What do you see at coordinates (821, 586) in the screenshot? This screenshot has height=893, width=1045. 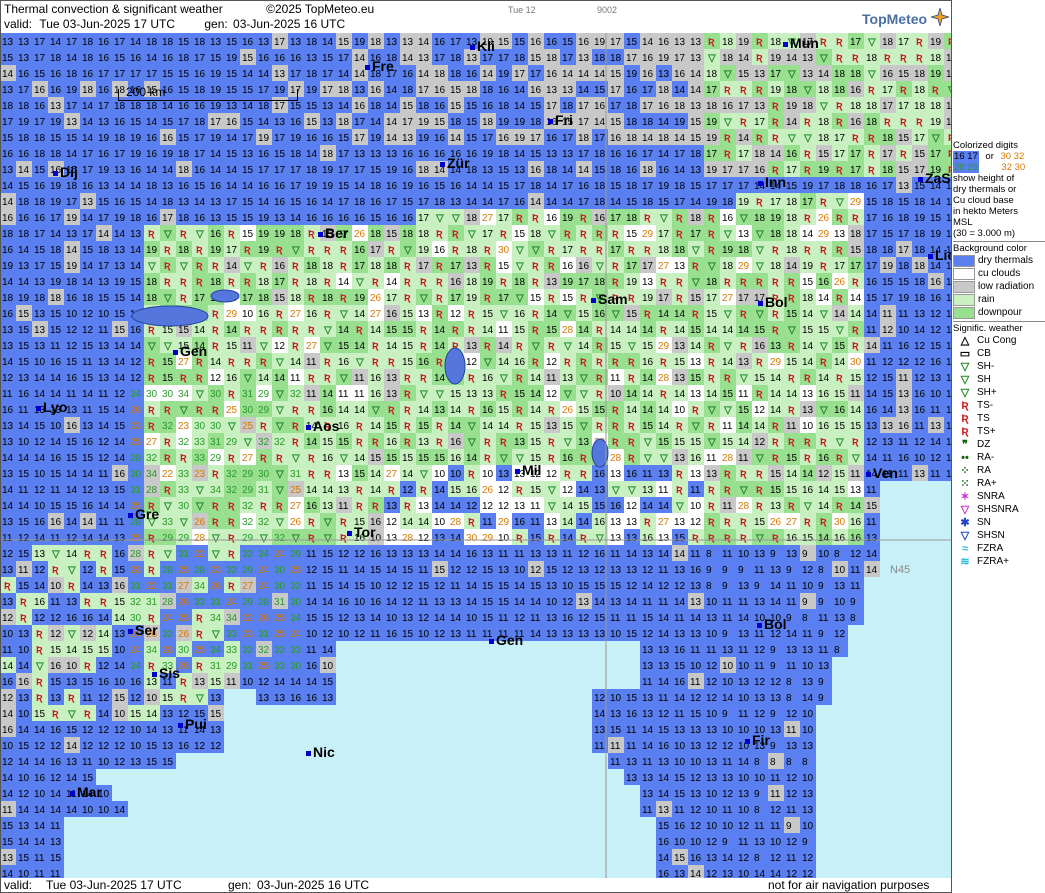 I see `height-value-mark: 9` at bounding box center [821, 586].